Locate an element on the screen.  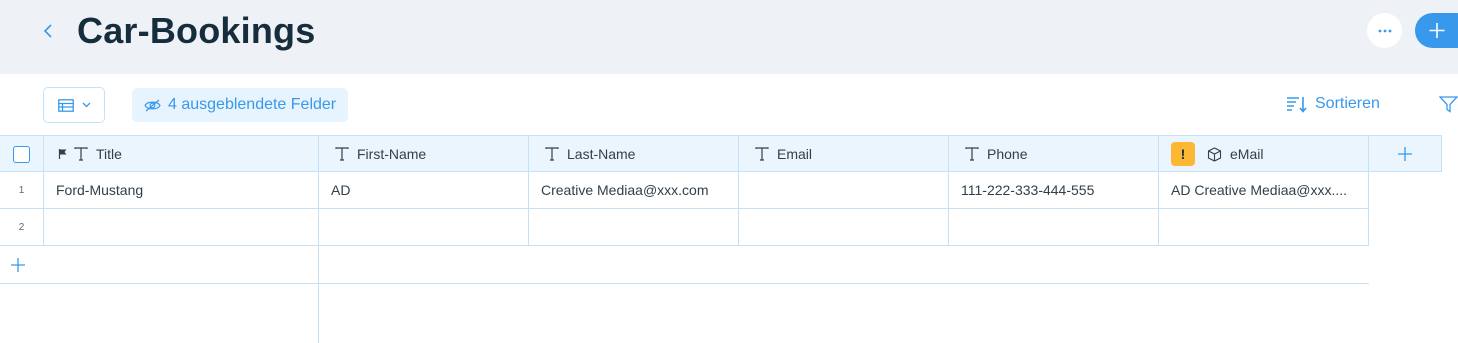
more-icon is located at coordinates (1384, 30).